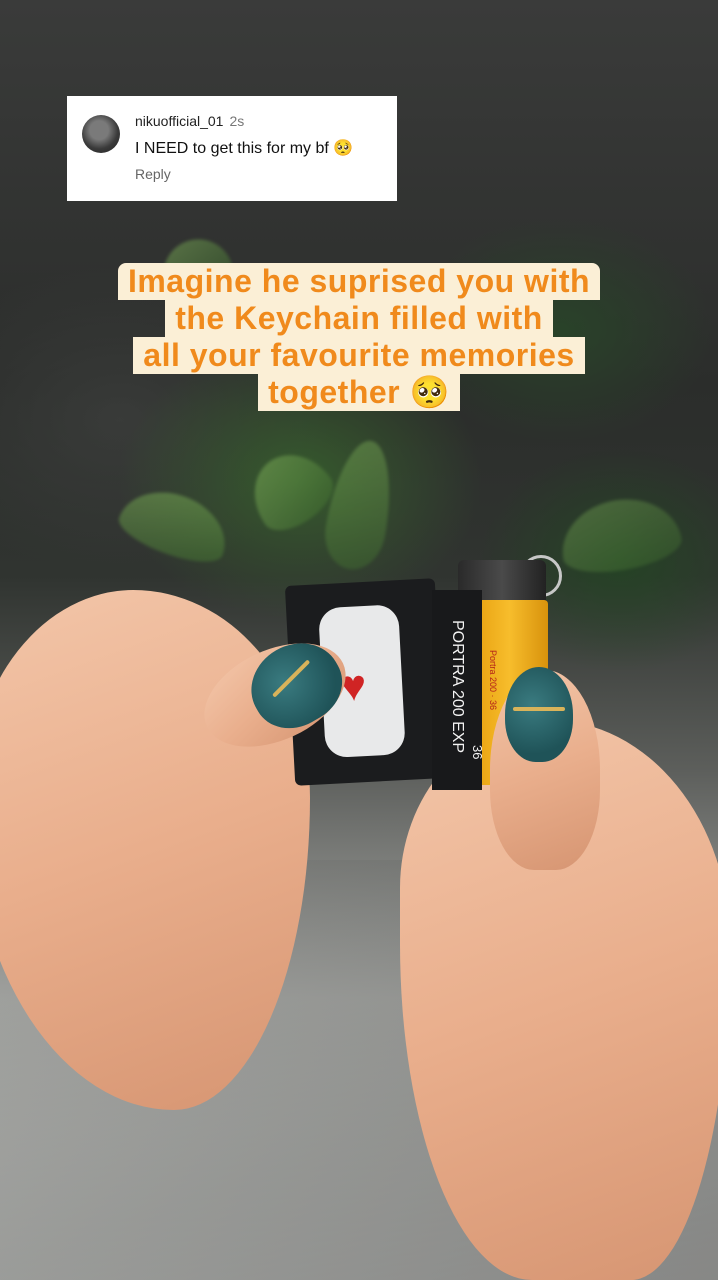 Image resolution: width=718 pixels, height=1280 pixels. What do you see at coordinates (359, 355) in the screenshot?
I see `caption-line: all your favourite memories` at bounding box center [359, 355].